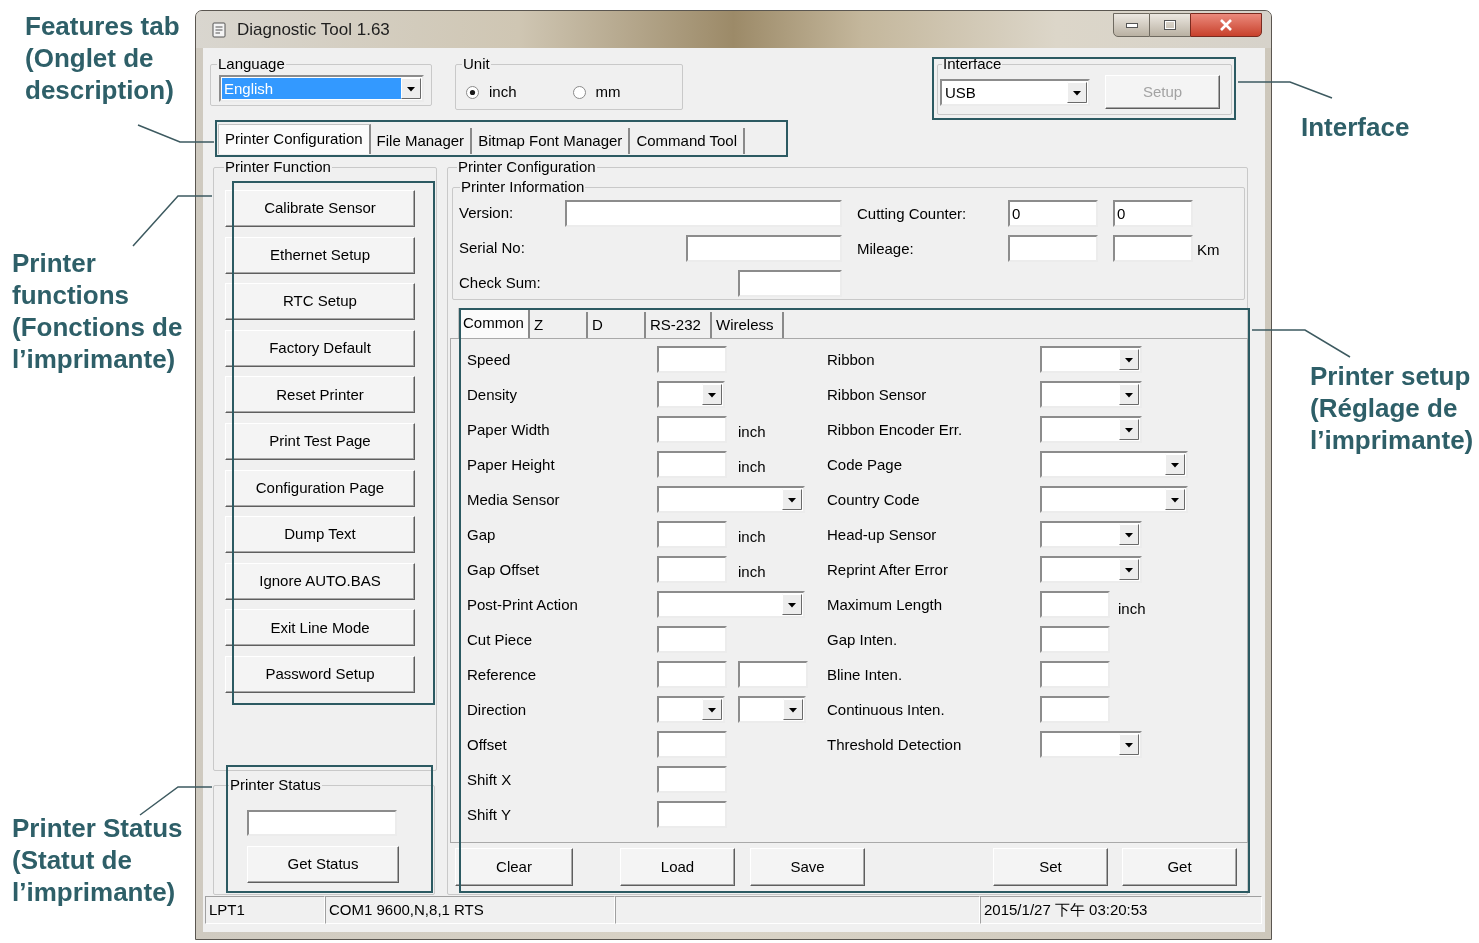  What do you see at coordinates (320, 395) in the screenshot?
I see `function-button: Reset Printer` at bounding box center [320, 395].